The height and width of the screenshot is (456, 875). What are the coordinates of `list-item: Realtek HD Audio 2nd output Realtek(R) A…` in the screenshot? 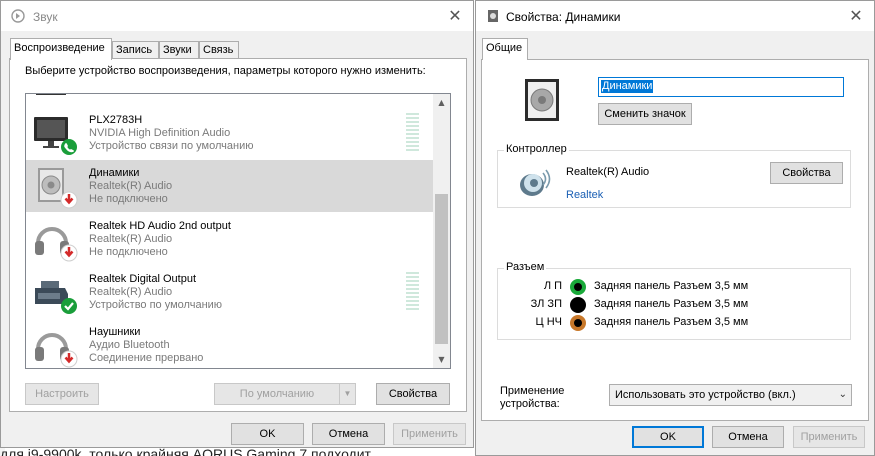 It's located at (230, 239).